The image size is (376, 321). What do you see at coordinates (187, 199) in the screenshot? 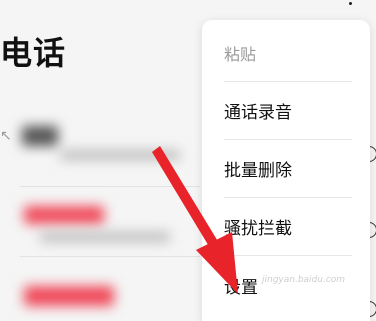
I see `arrow-shaft` at bounding box center [187, 199].